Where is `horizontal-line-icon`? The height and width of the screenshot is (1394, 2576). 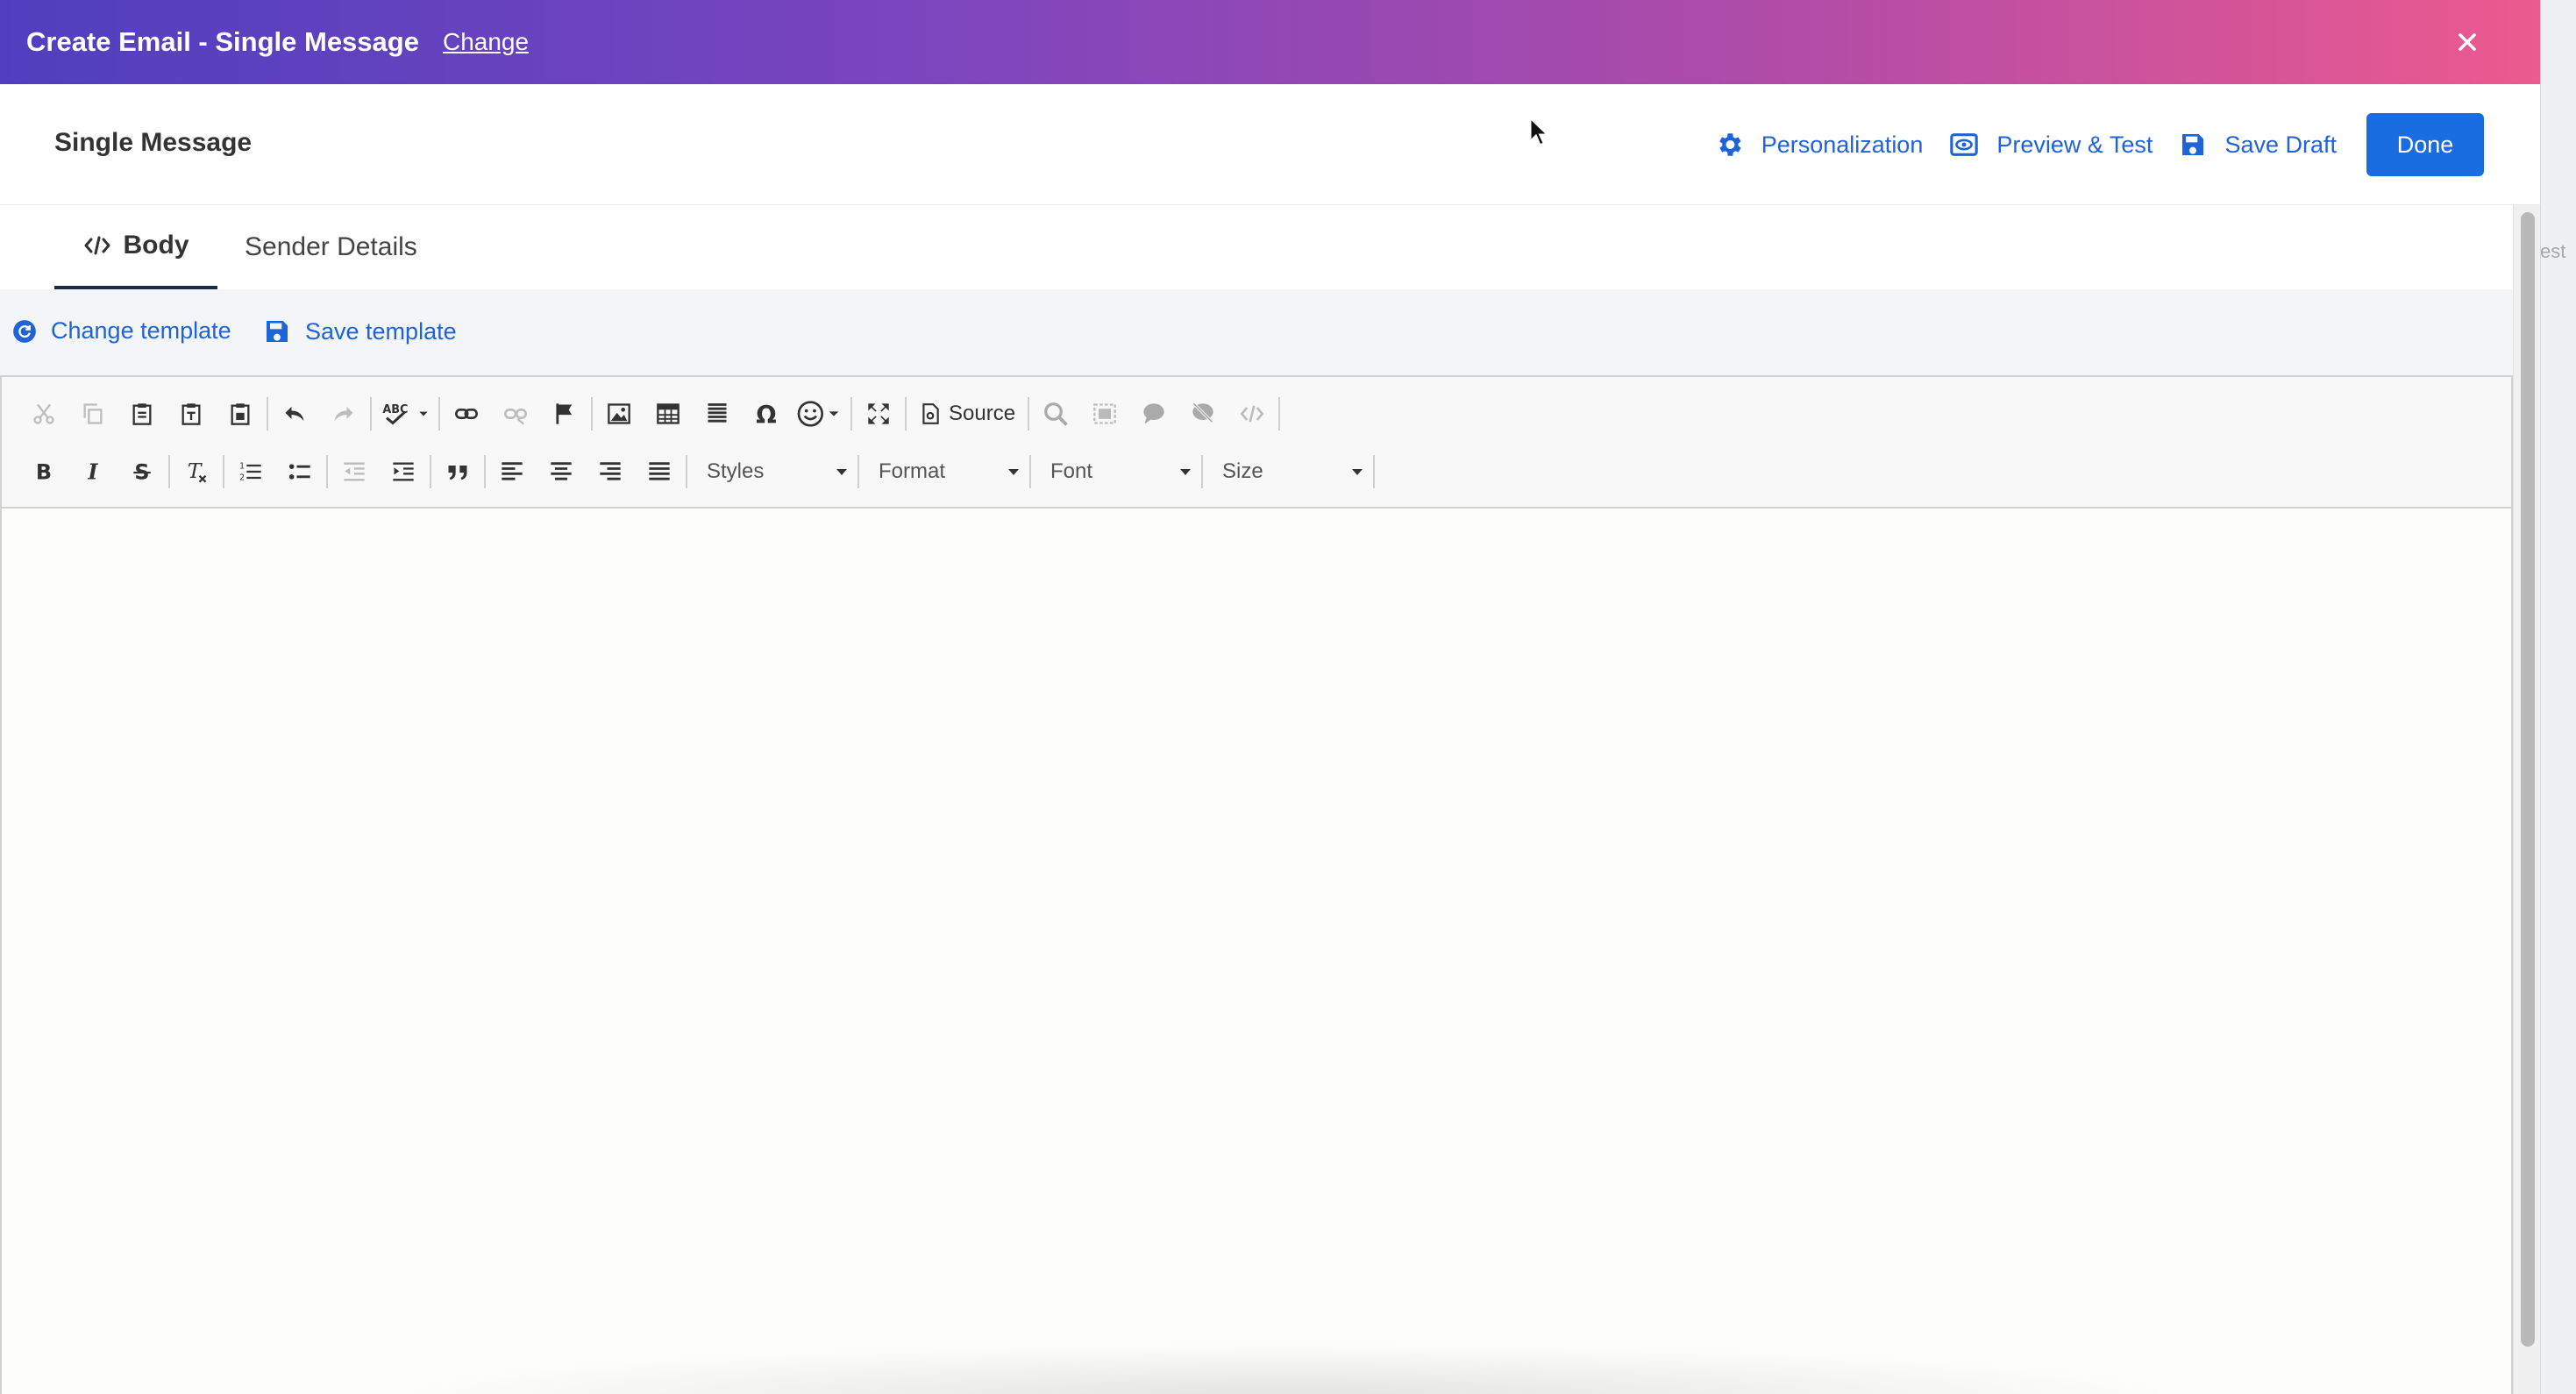 horizontal-line-icon is located at coordinates (717, 414).